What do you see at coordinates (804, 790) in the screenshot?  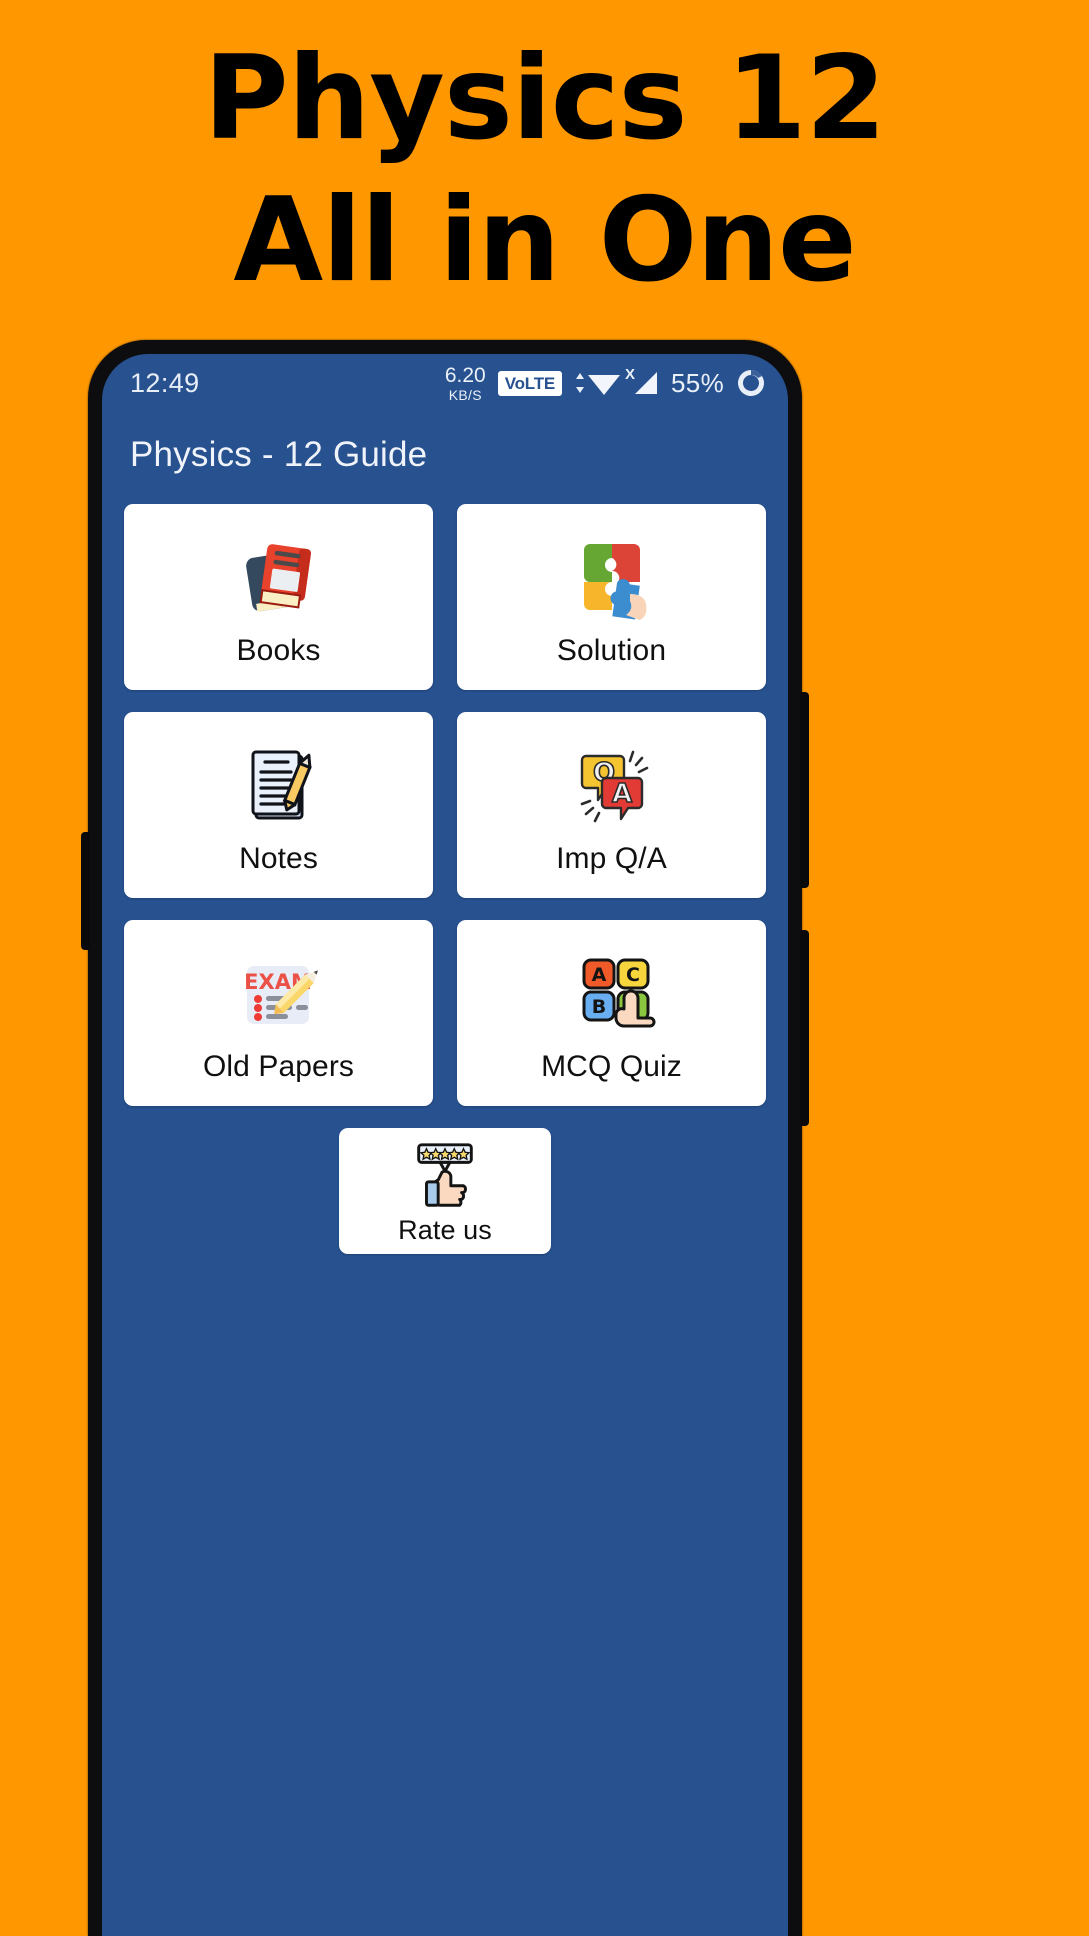 I see `volume-up-button` at bounding box center [804, 790].